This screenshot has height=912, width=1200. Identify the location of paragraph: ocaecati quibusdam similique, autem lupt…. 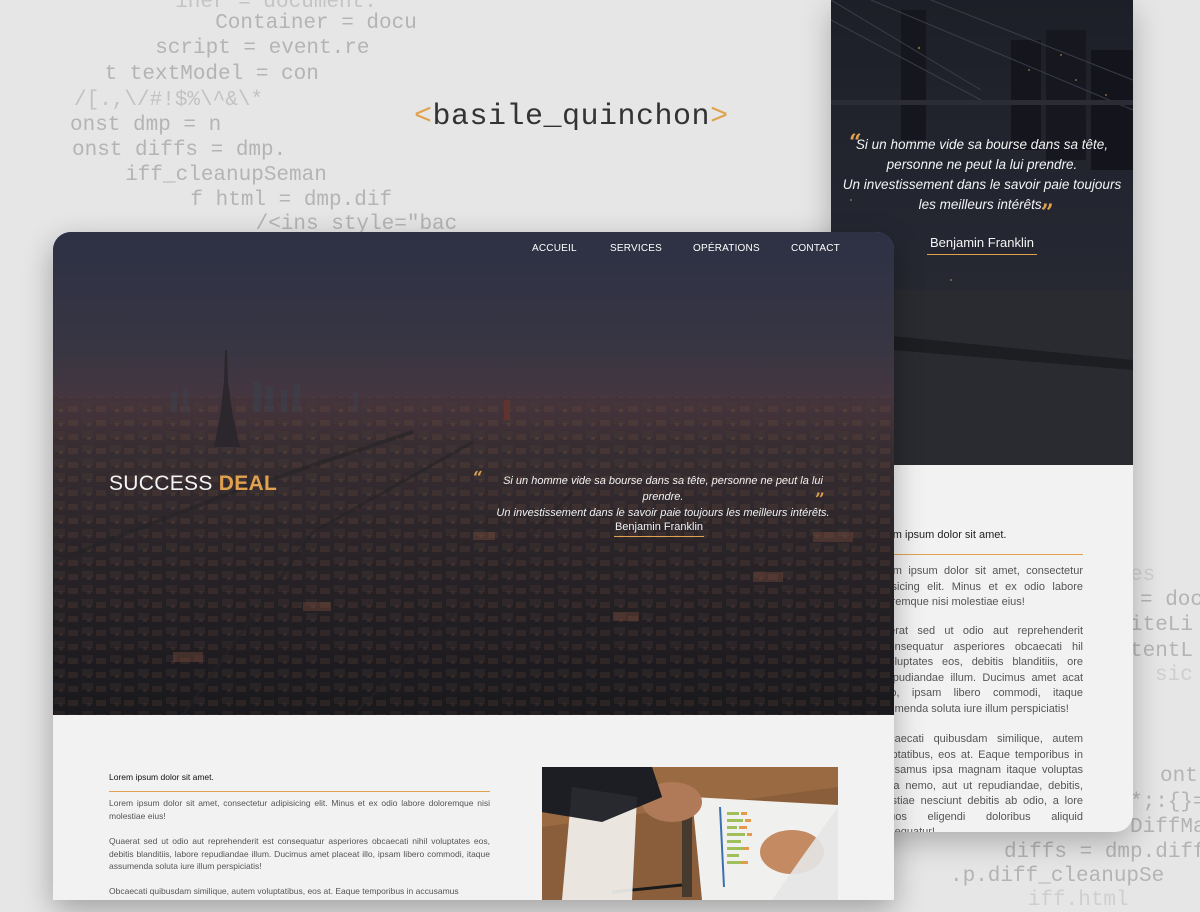
(983, 782).